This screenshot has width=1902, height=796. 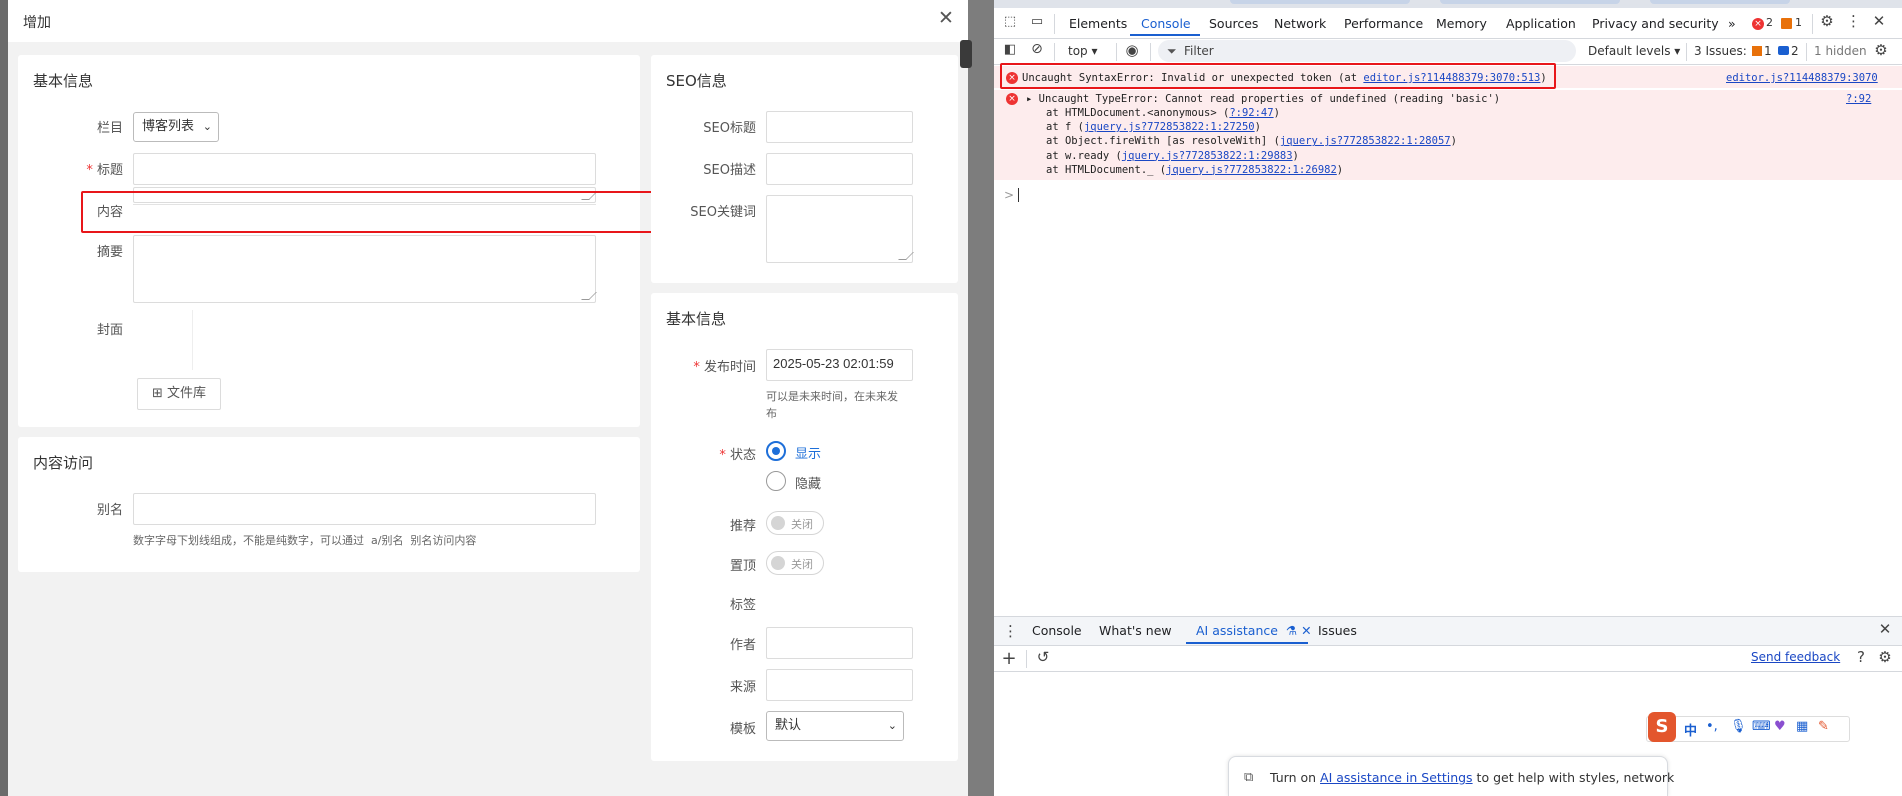 What do you see at coordinates (835, 726) in the screenshot?
I see `template-select: 默认 ⌄` at bounding box center [835, 726].